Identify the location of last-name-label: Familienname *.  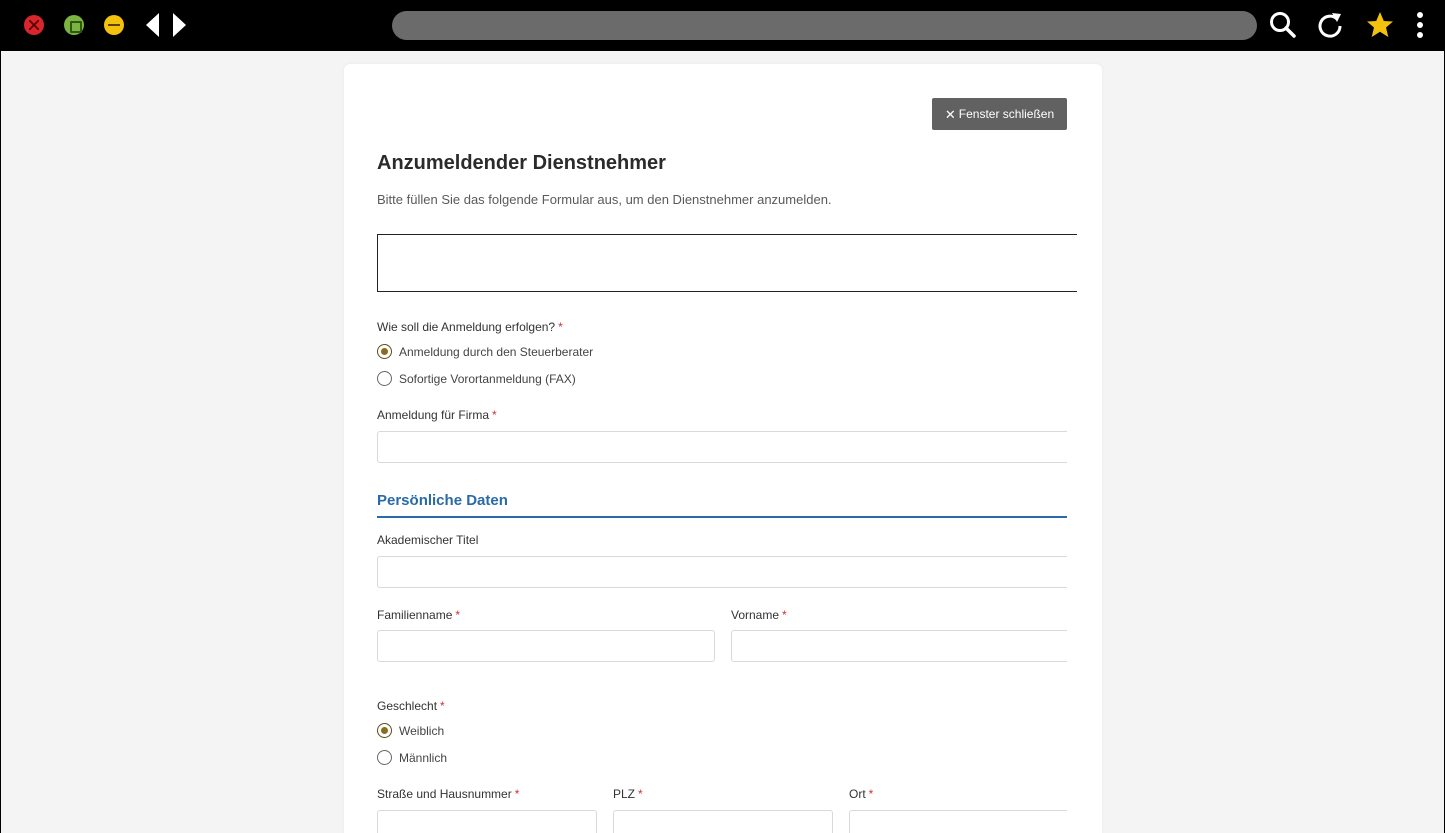
(418, 615).